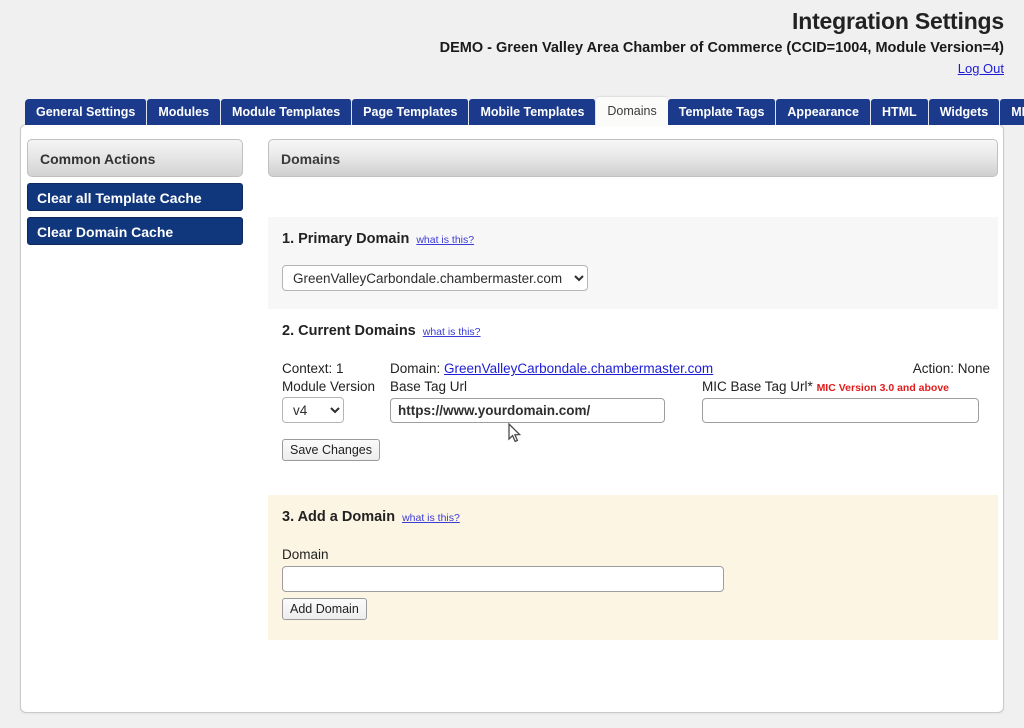 The height and width of the screenshot is (728, 1024). Describe the element at coordinates (313, 410) in the screenshot. I see `module-version-select: v4` at that location.